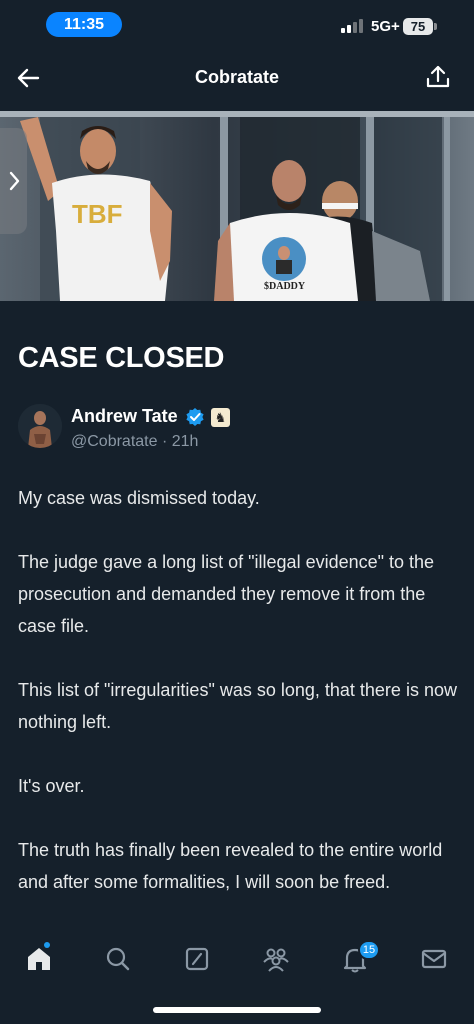  I want to click on home-unread-dot, so click(47, 945).